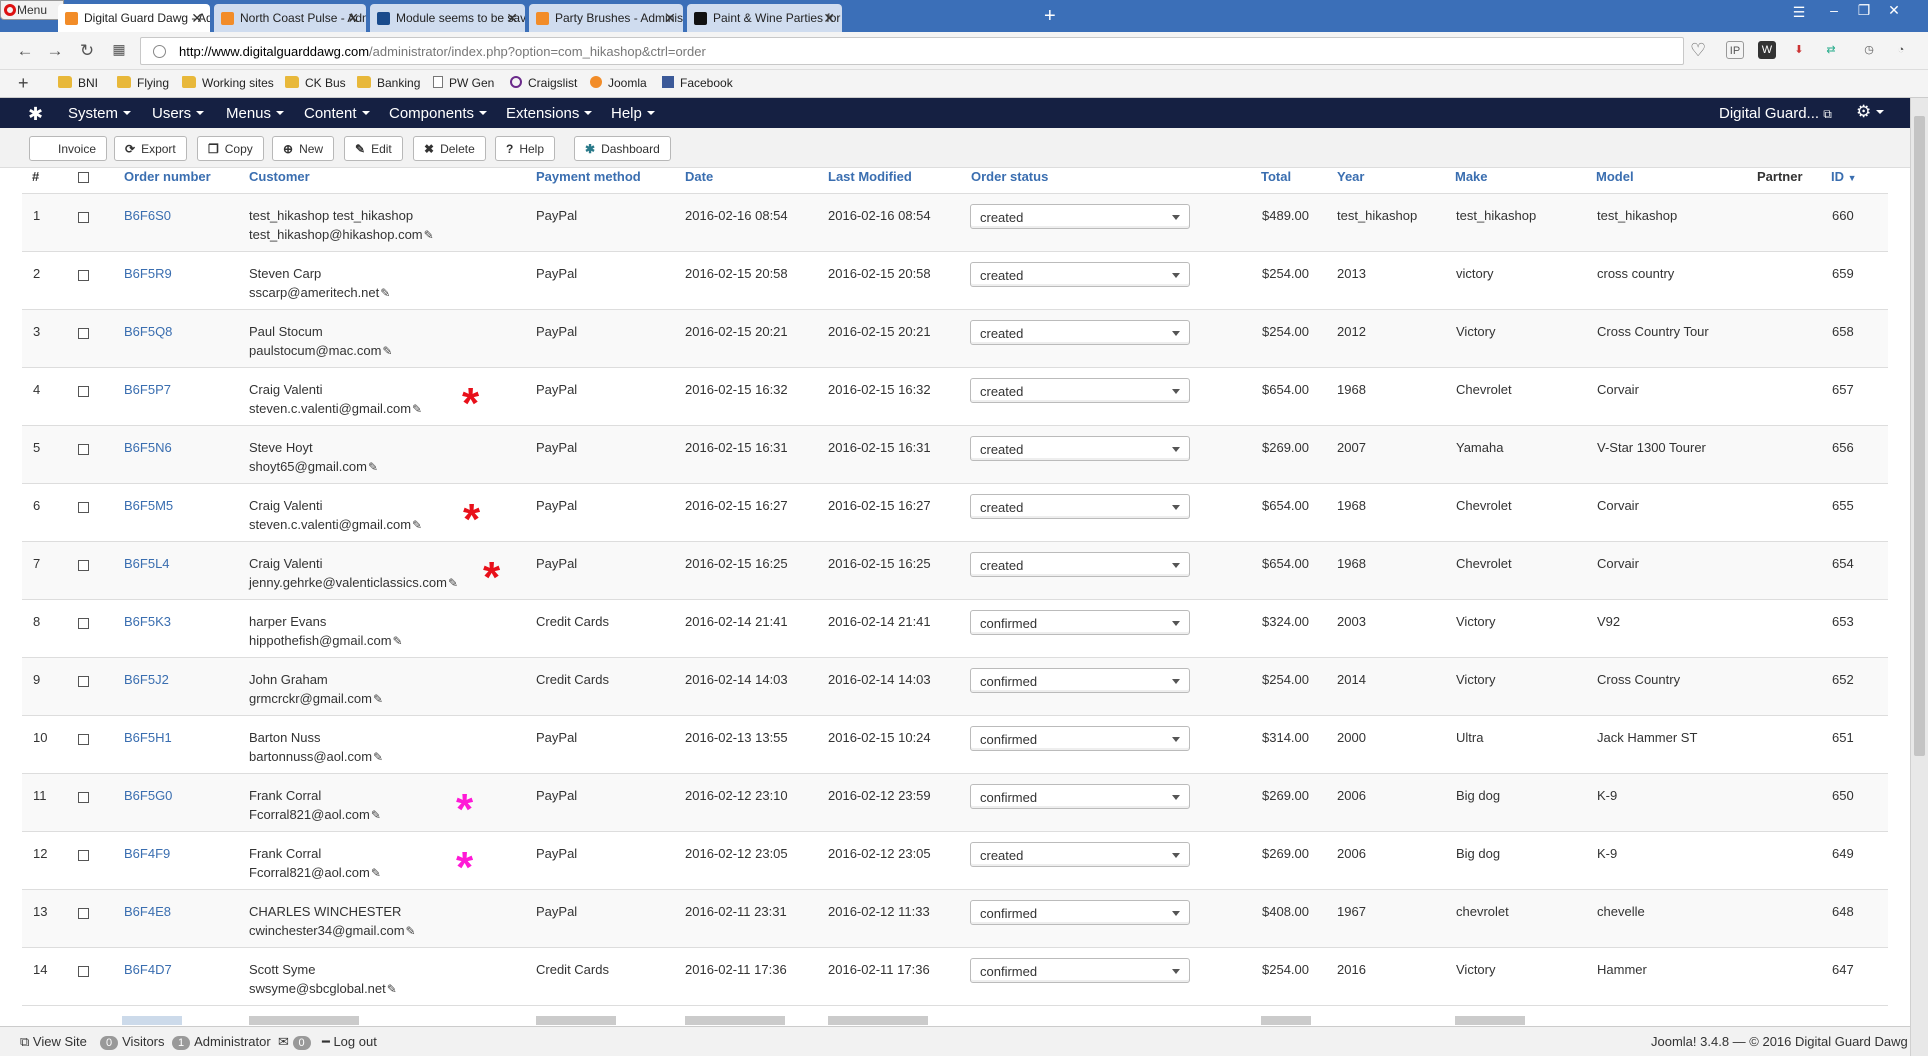 This screenshot has width=1928, height=1056. Describe the element at coordinates (1775, 113) in the screenshot. I see `site-link: Digital Guard... ⧉` at that location.